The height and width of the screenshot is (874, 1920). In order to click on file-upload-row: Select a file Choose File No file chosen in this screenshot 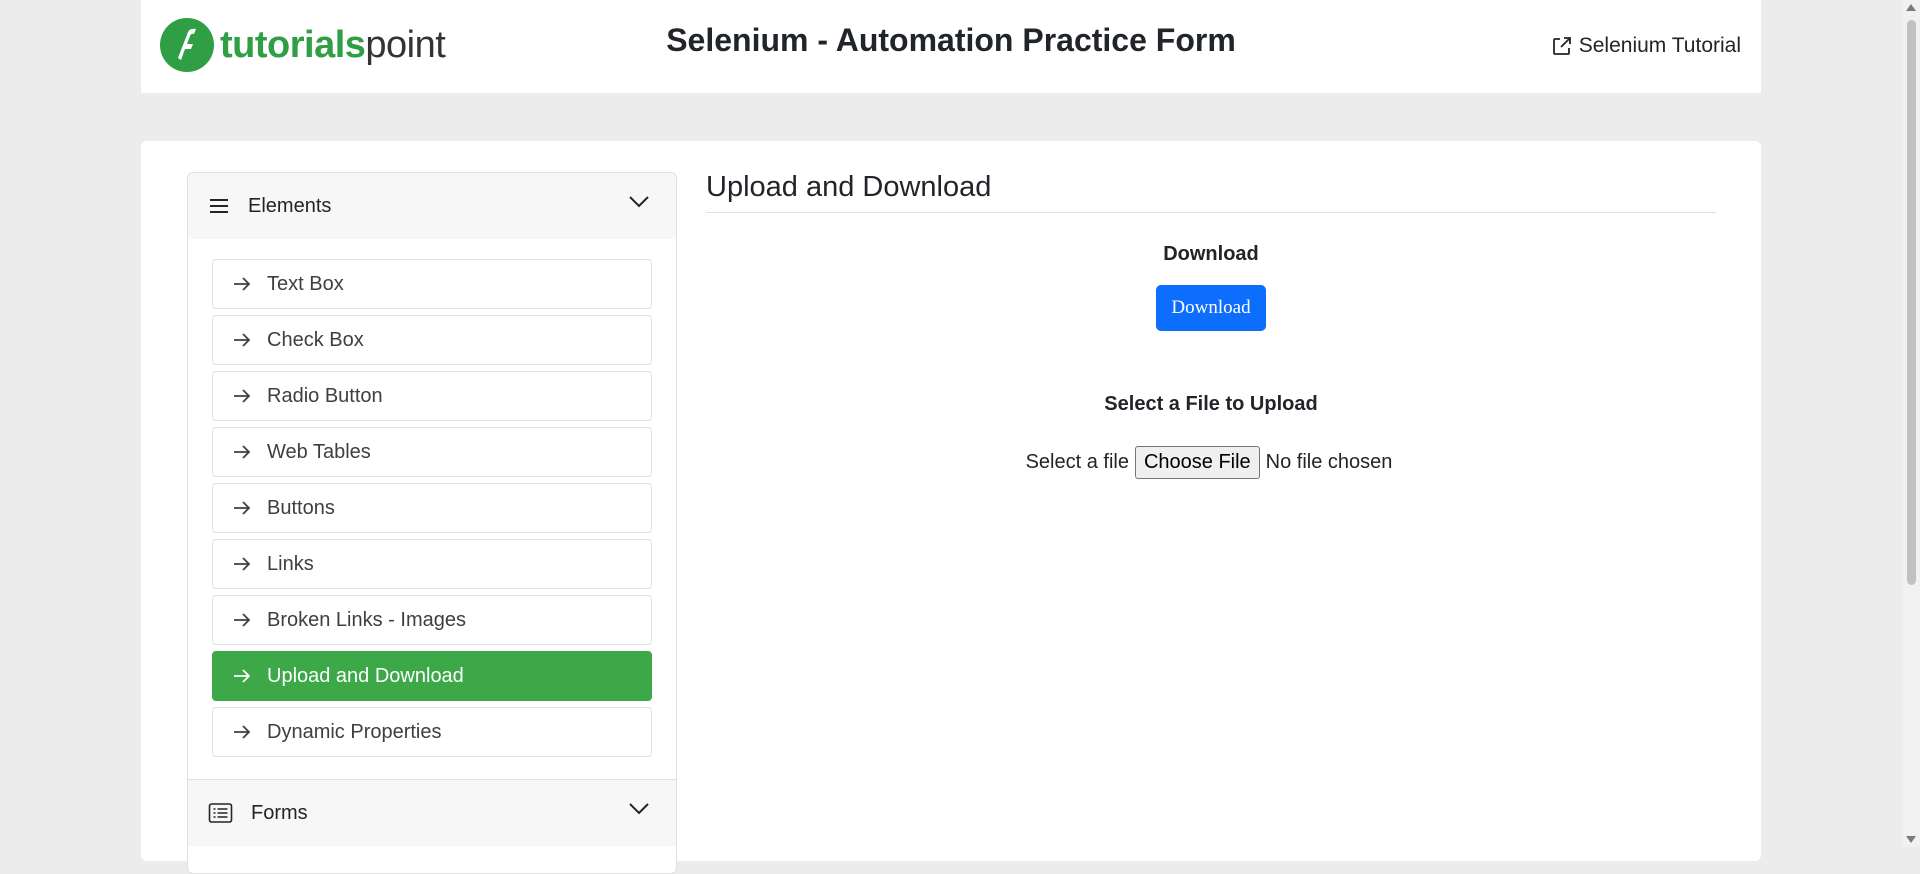, I will do `click(1211, 462)`.